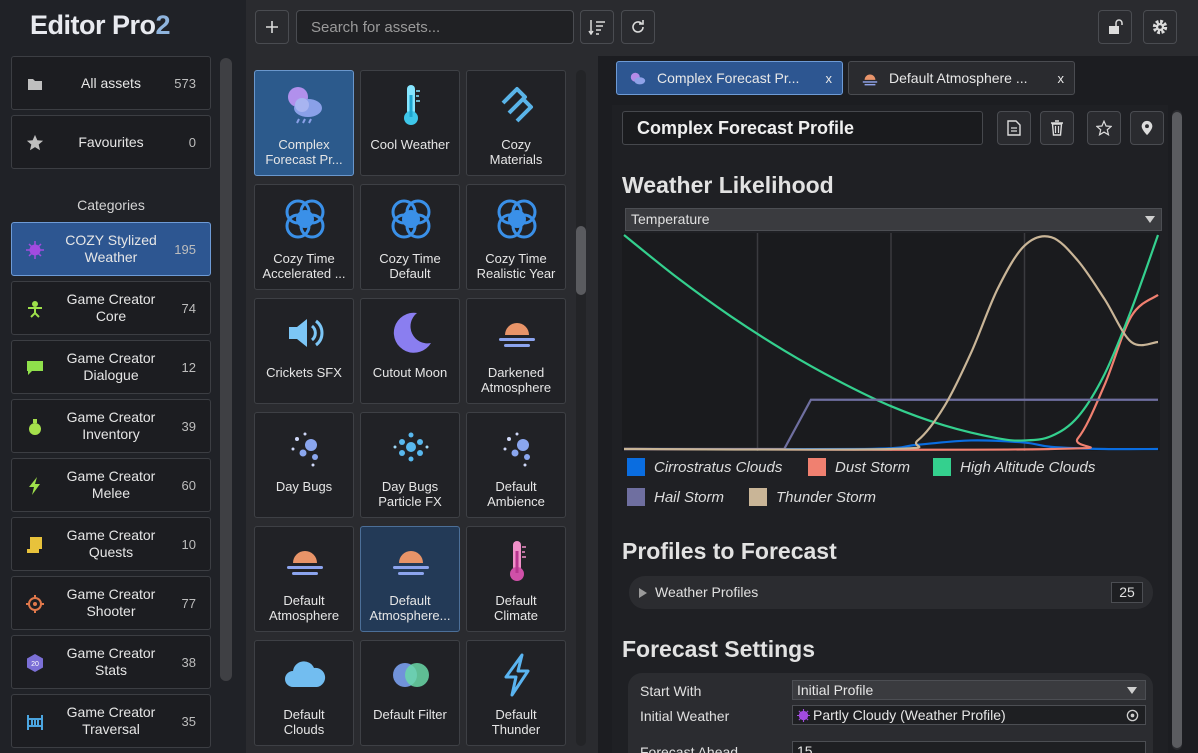 Image resolution: width=1198 pixels, height=753 pixels. Describe the element at coordinates (707, 592) in the screenshot. I see `weather-profiles-label: Weather Profiles` at that location.